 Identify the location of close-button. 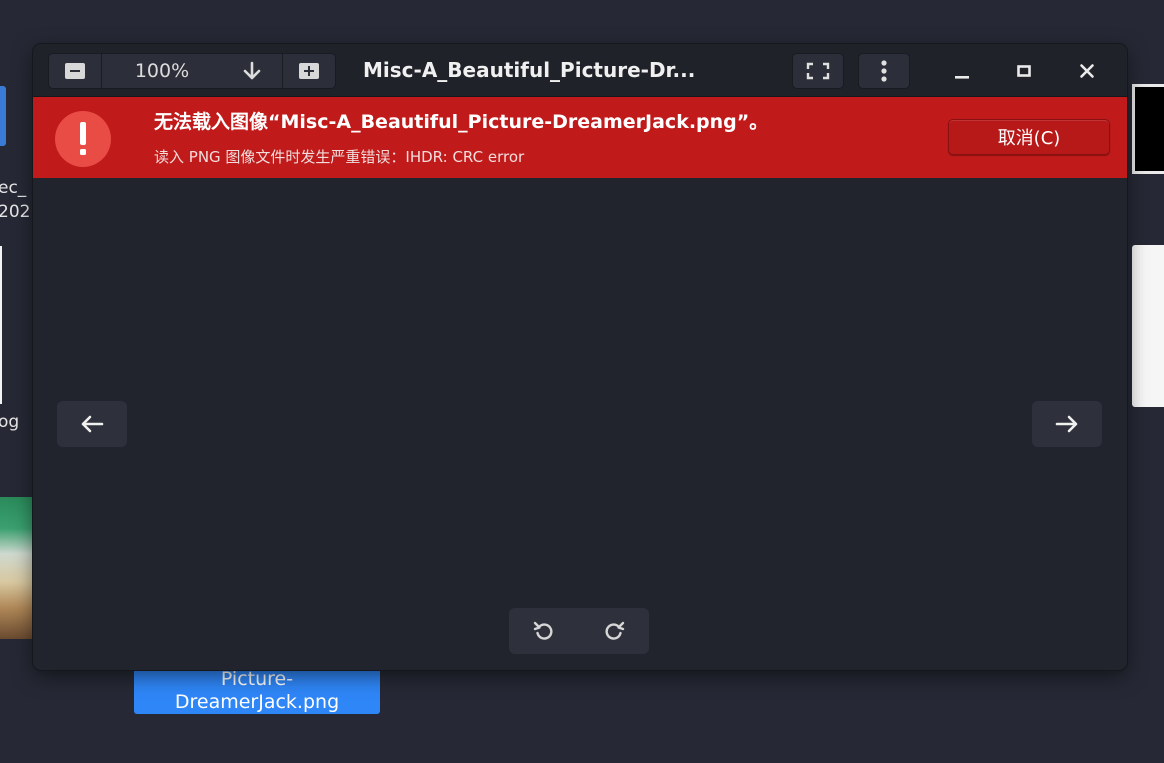
(1087, 71).